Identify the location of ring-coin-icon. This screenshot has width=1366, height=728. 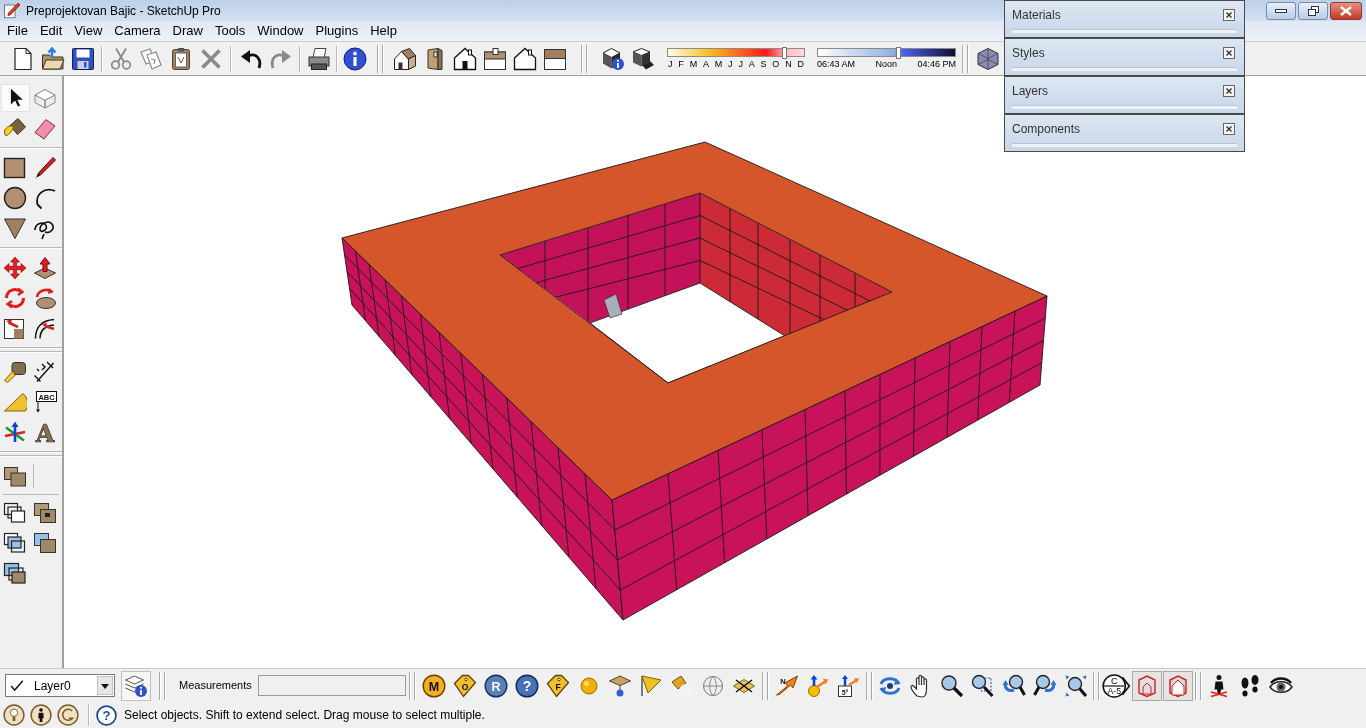
(68, 715).